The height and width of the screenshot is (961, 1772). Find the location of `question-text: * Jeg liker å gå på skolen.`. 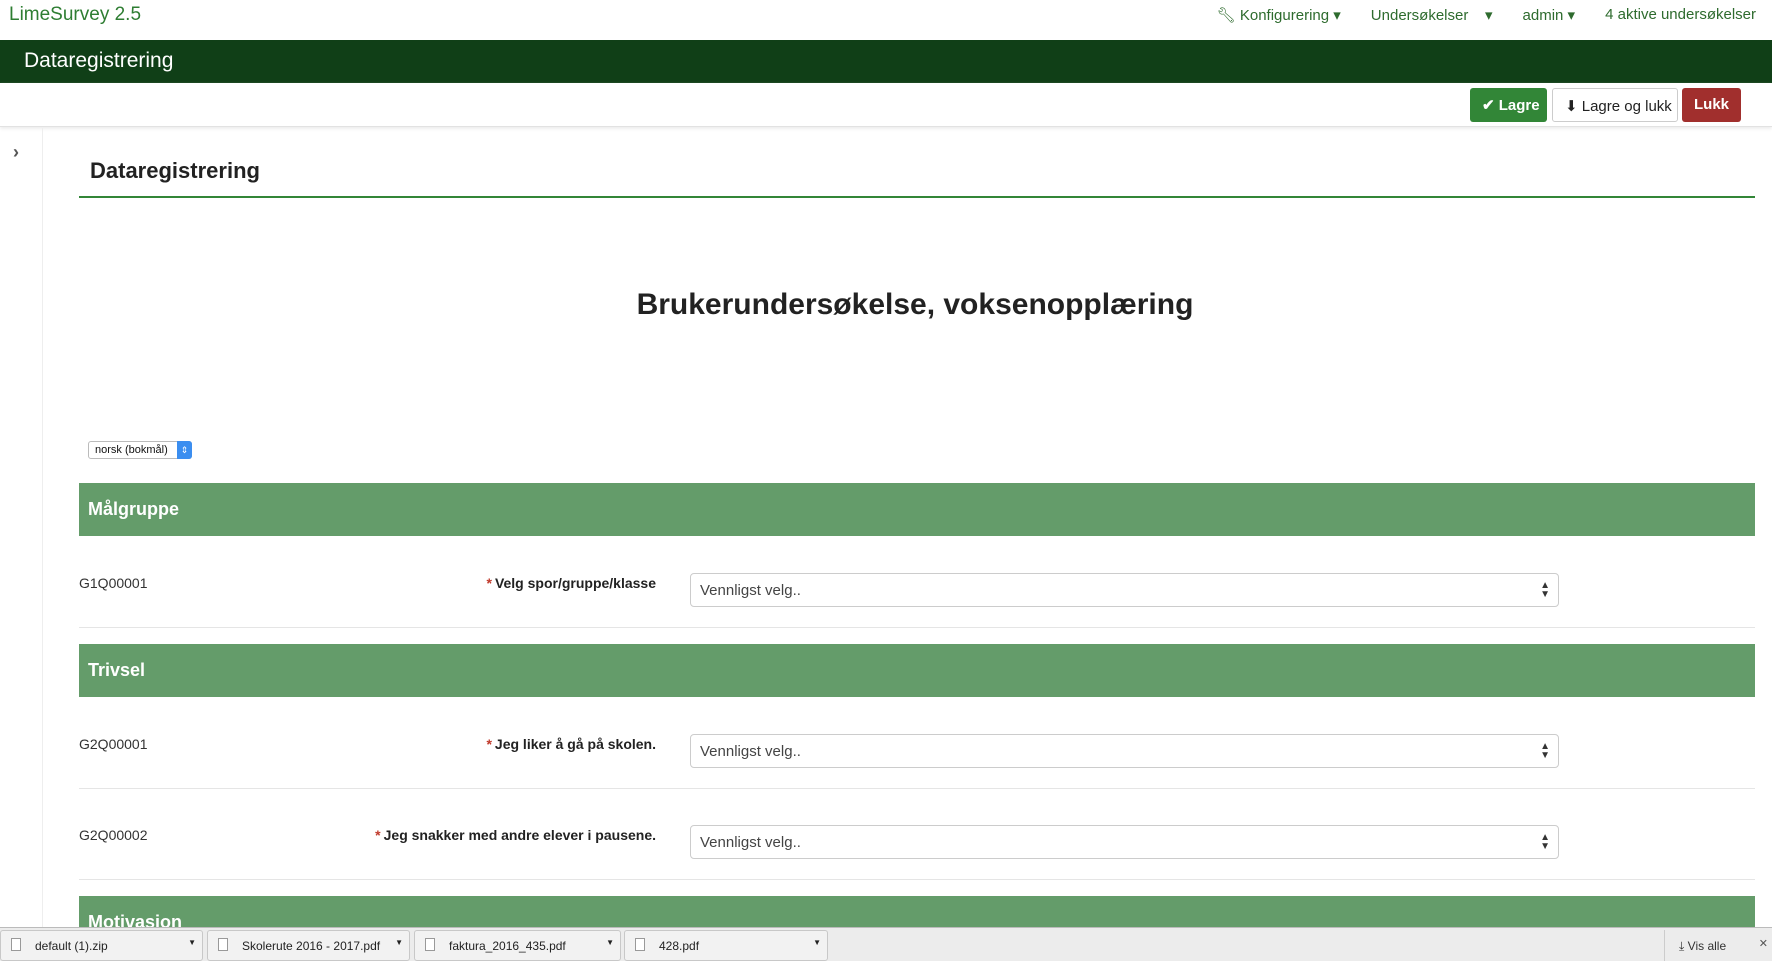

question-text: * Jeg liker å gå på skolen. is located at coordinates (571, 744).